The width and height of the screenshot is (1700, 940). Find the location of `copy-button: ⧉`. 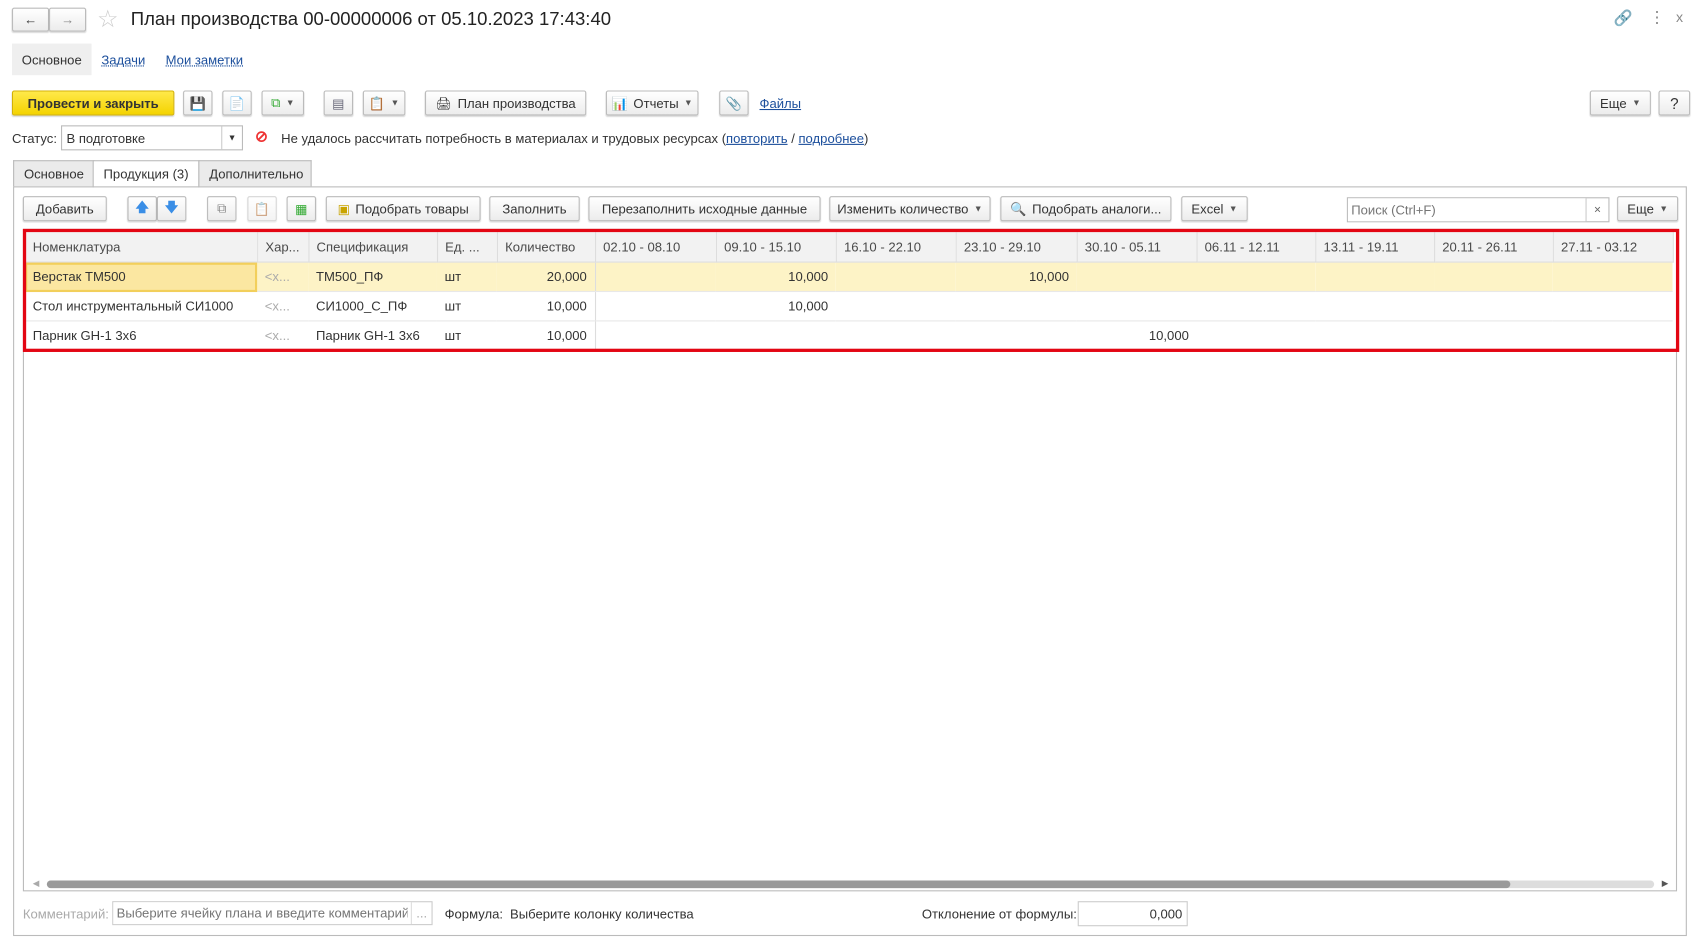

copy-button: ⧉ is located at coordinates (222, 209).